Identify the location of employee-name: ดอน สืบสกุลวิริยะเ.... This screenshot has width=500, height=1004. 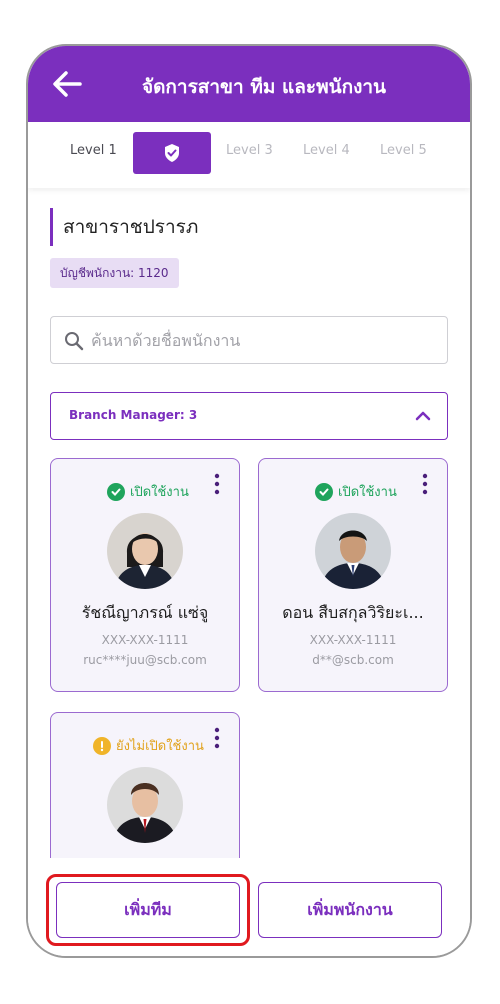
(353, 612).